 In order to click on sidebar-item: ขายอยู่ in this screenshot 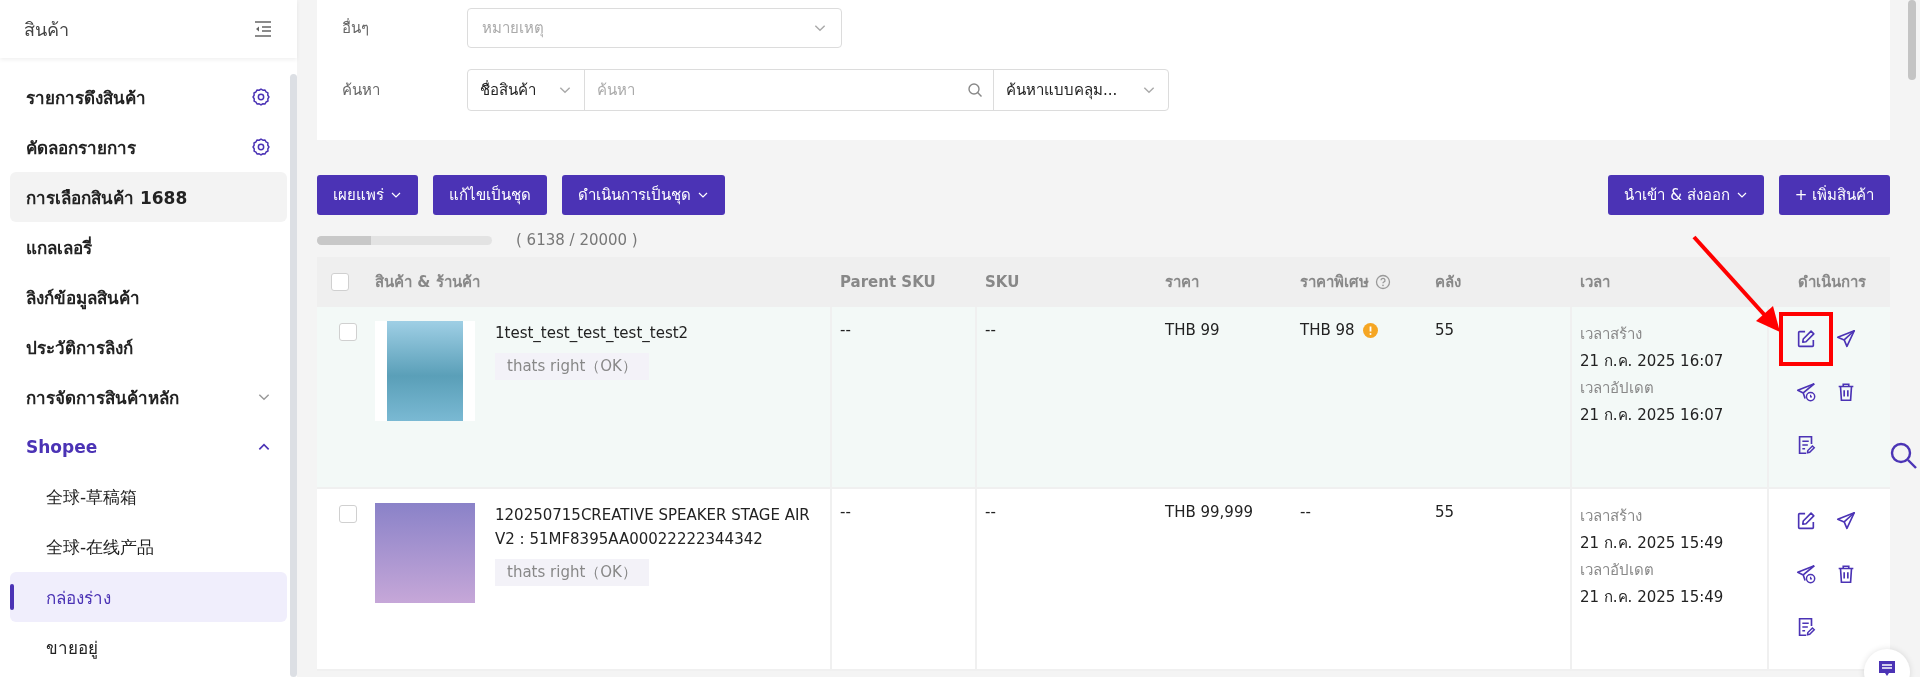, I will do `click(148, 647)`.